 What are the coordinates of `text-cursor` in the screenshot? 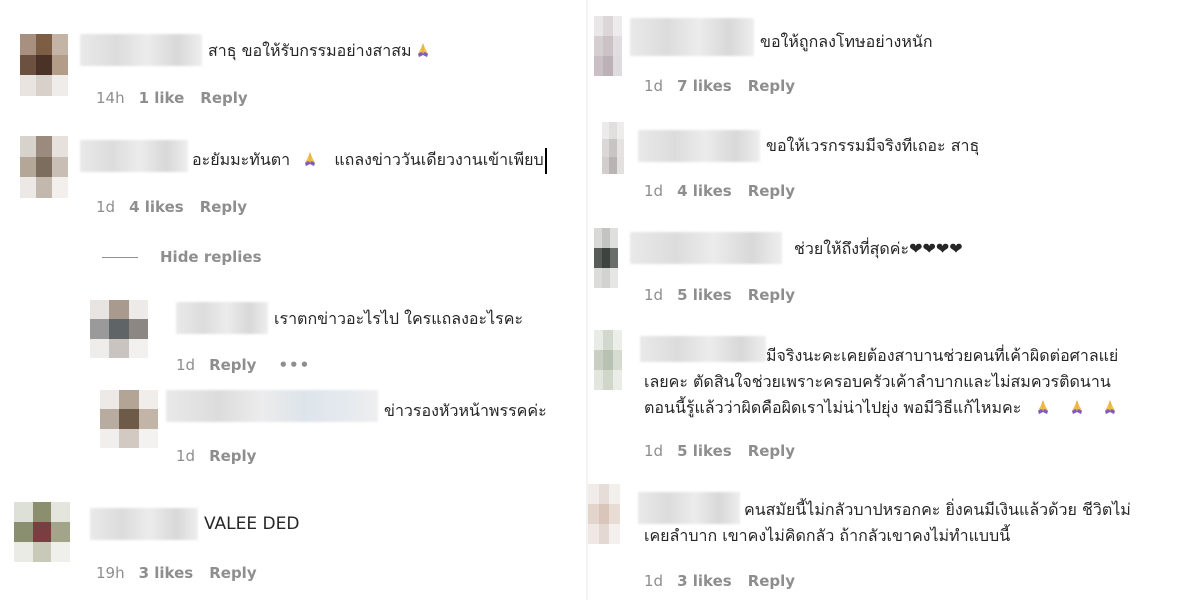 It's located at (545, 160).